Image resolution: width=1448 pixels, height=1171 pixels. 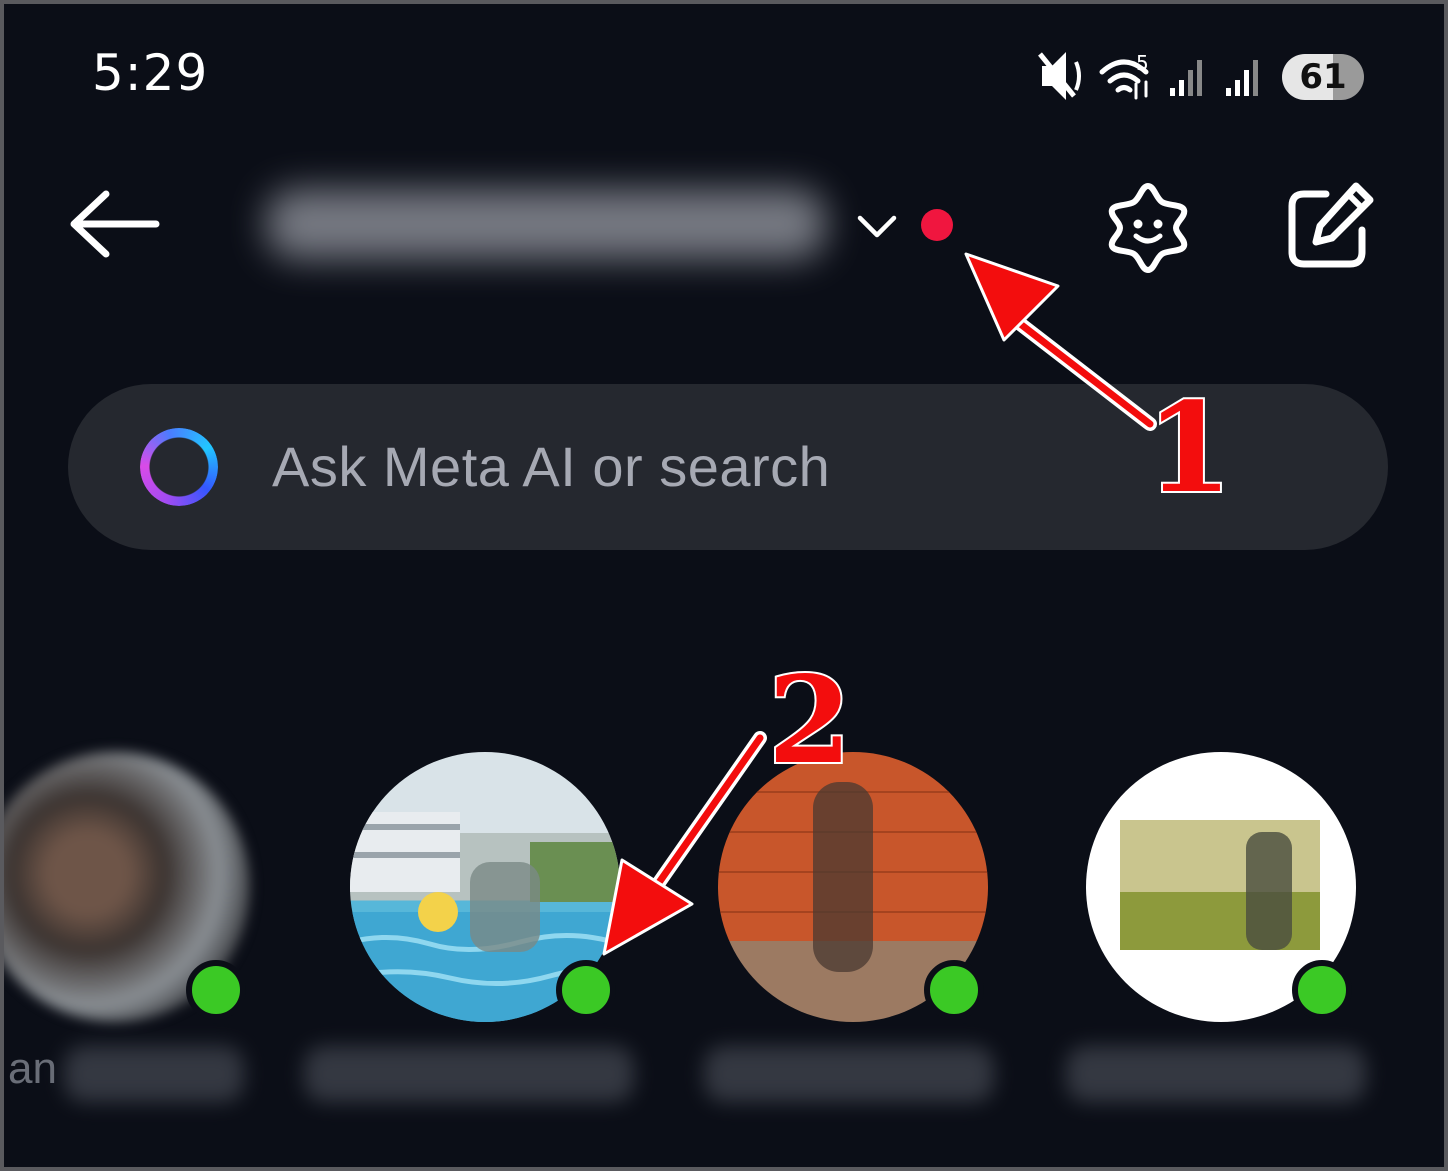 I want to click on svg-text: 5, so click(x=1142, y=63).